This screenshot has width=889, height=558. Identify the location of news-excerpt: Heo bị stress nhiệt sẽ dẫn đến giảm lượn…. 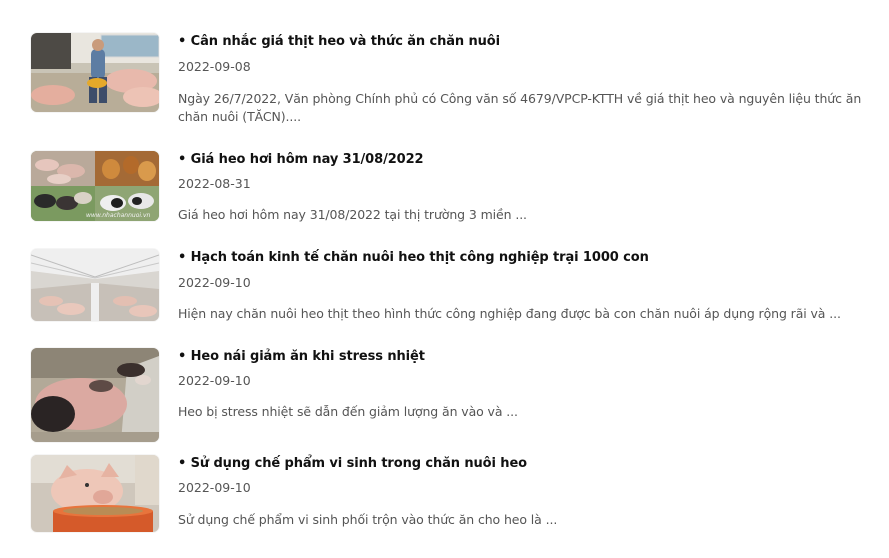
(348, 411).